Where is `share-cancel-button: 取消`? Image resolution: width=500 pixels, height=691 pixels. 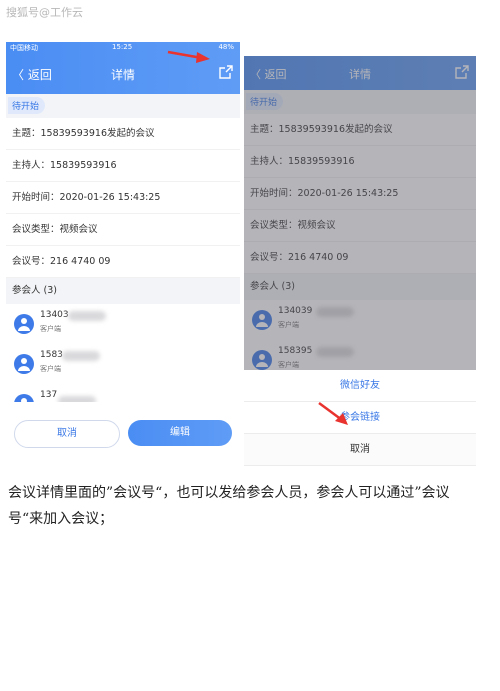 share-cancel-button: 取消 is located at coordinates (360, 450).